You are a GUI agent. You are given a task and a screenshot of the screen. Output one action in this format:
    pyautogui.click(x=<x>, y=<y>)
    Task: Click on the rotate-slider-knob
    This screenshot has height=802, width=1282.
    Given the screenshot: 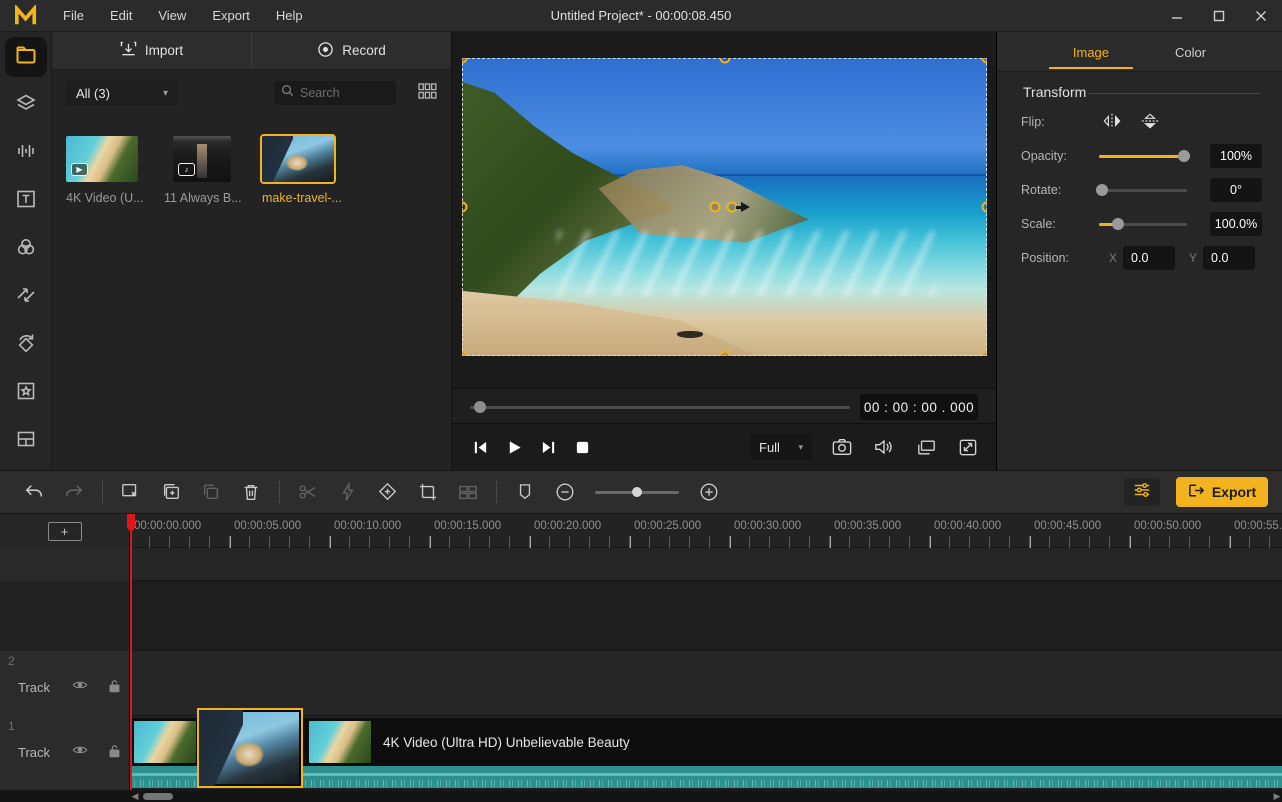 What is the action you would take?
    pyautogui.click(x=1101, y=190)
    